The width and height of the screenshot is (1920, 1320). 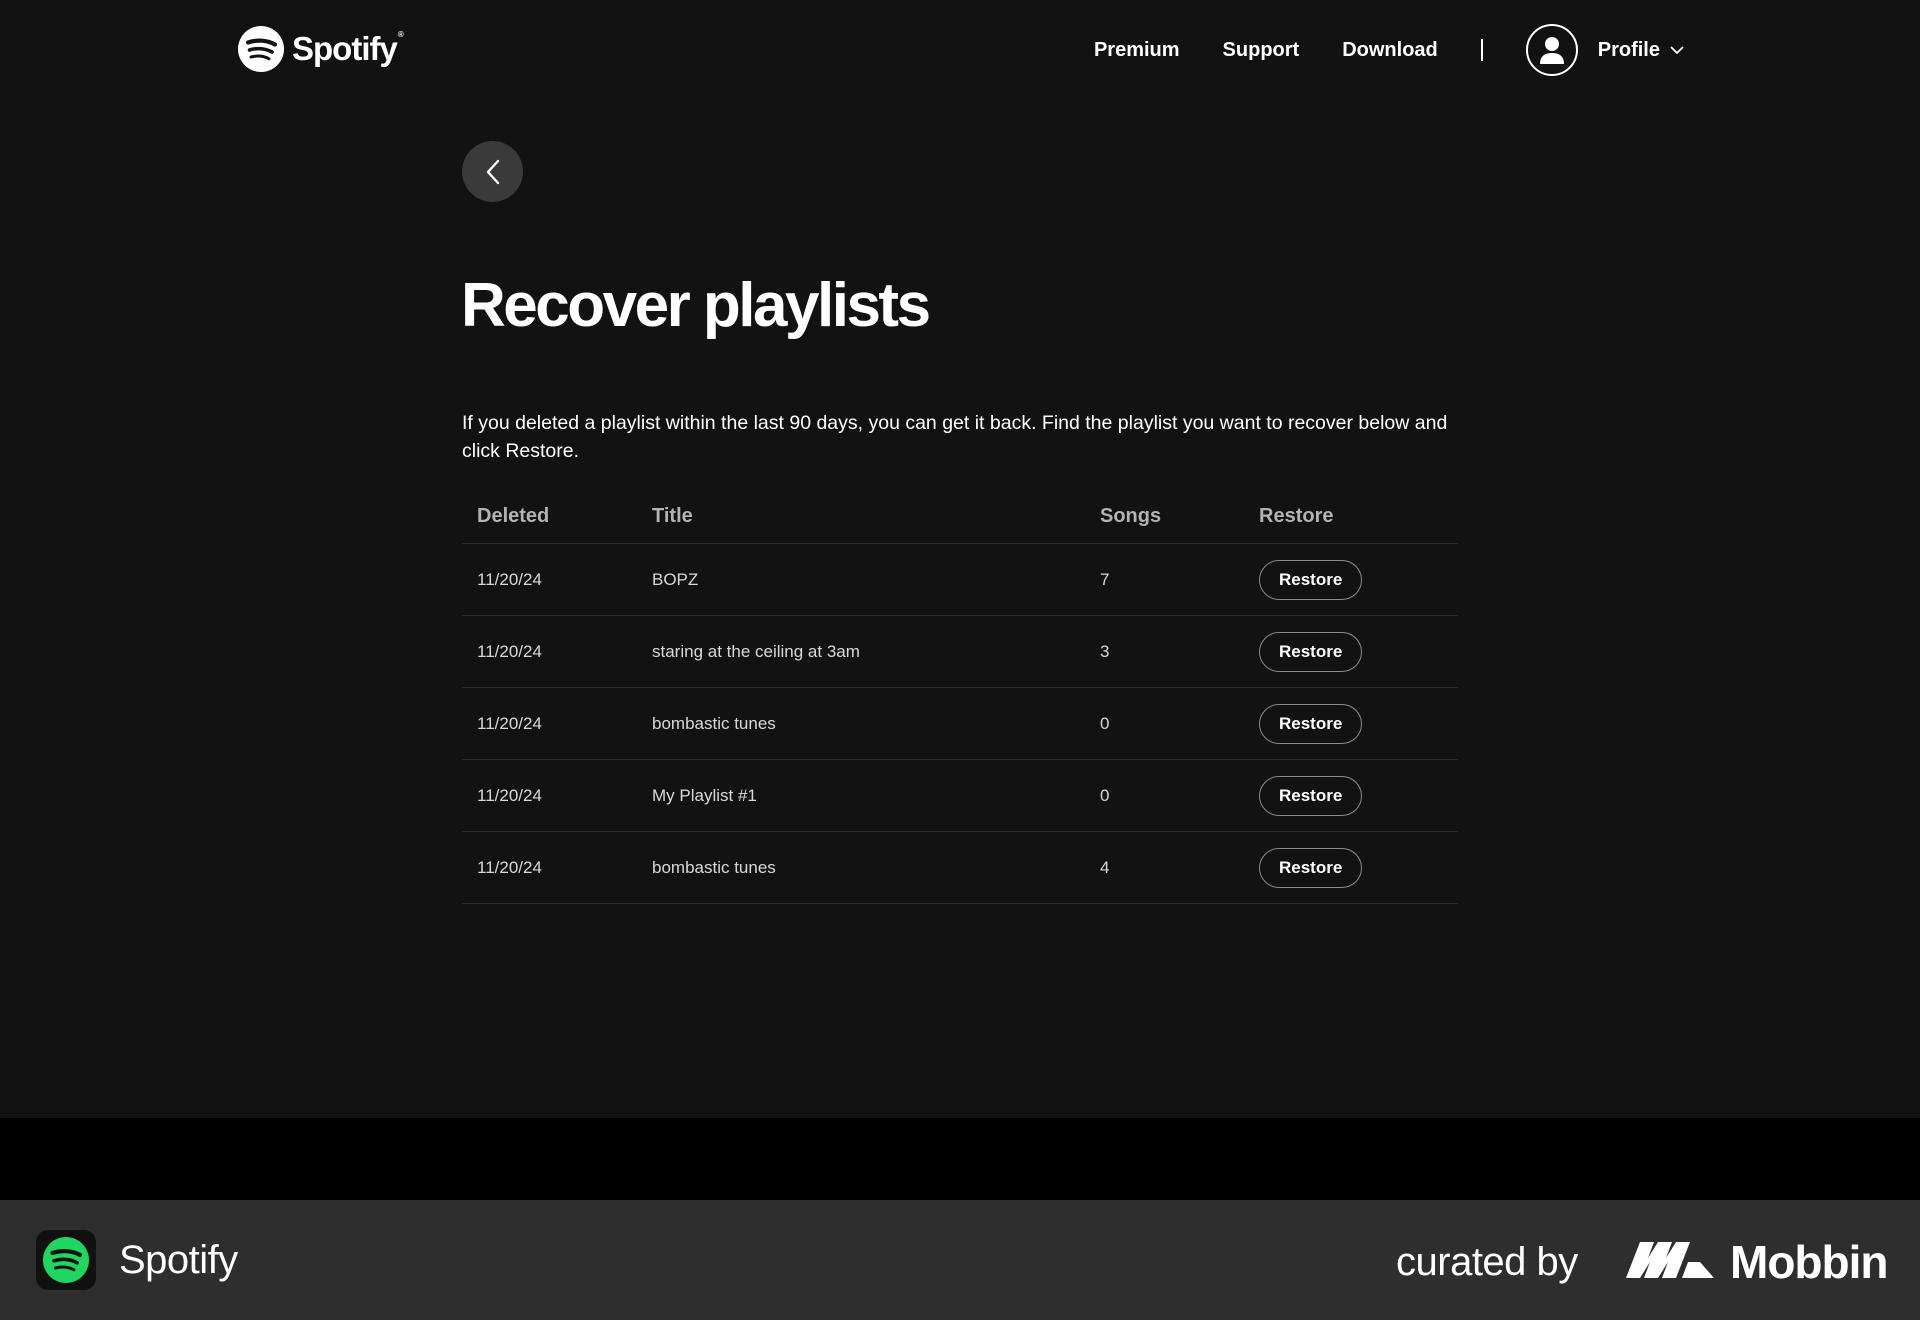 What do you see at coordinates (1481, 50) in the screenshot?
I see `nav-divider` at bounding box center [1481, 50].